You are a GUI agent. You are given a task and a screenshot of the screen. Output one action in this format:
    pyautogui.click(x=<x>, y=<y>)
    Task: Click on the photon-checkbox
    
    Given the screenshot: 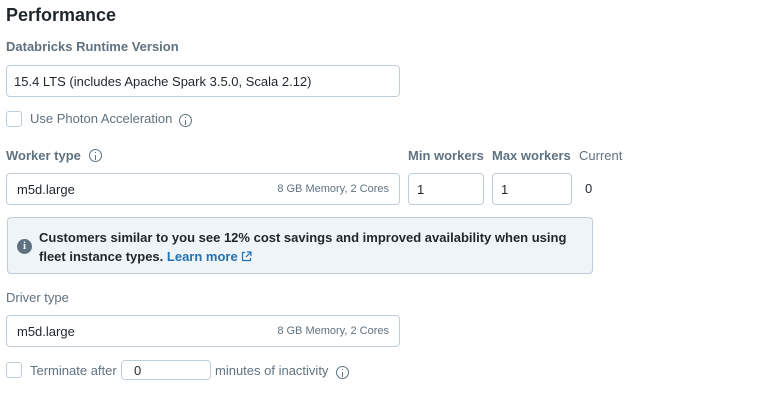 What is the action you would take?
    pyautogui.click(x=14, y=119)
    